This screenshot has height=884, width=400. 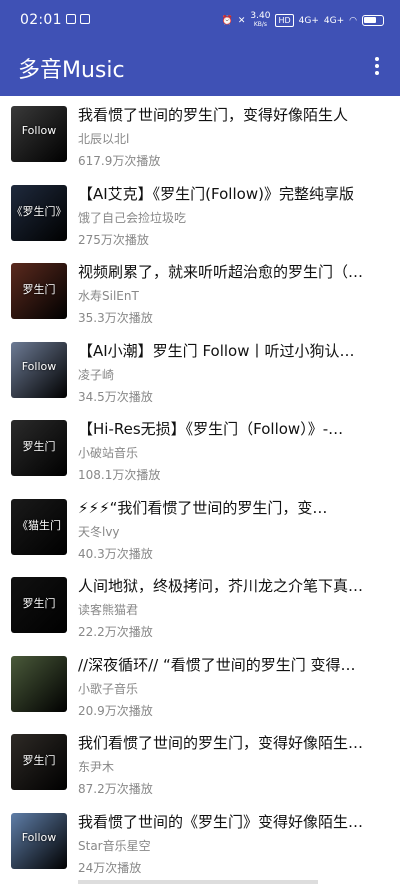 What do you see at coordinates (115, 553) in the screenshot?
I see `play-count: 40.3万次播放` at bounding box center [115, 553].